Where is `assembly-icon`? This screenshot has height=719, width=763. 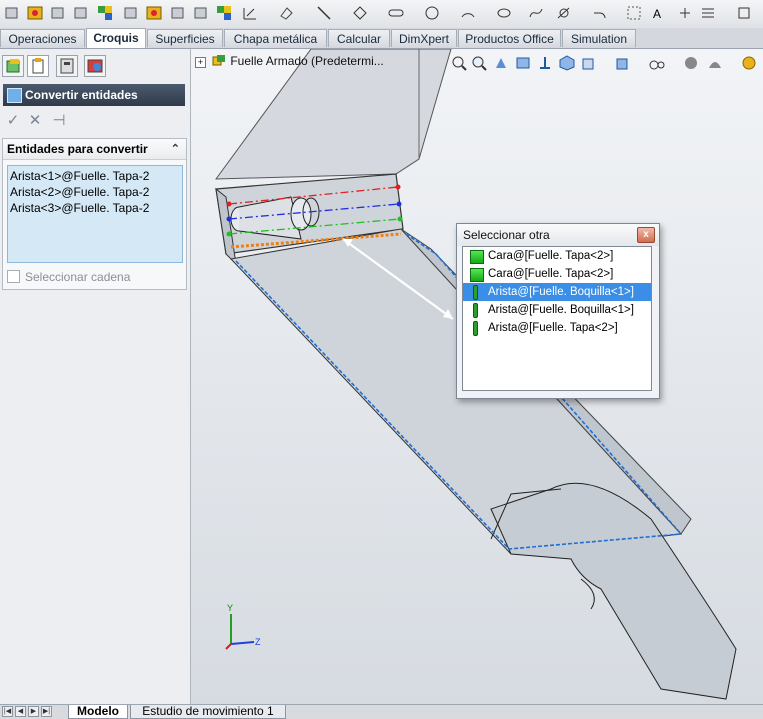
assembly-icon is located at coordinates (154, 13).